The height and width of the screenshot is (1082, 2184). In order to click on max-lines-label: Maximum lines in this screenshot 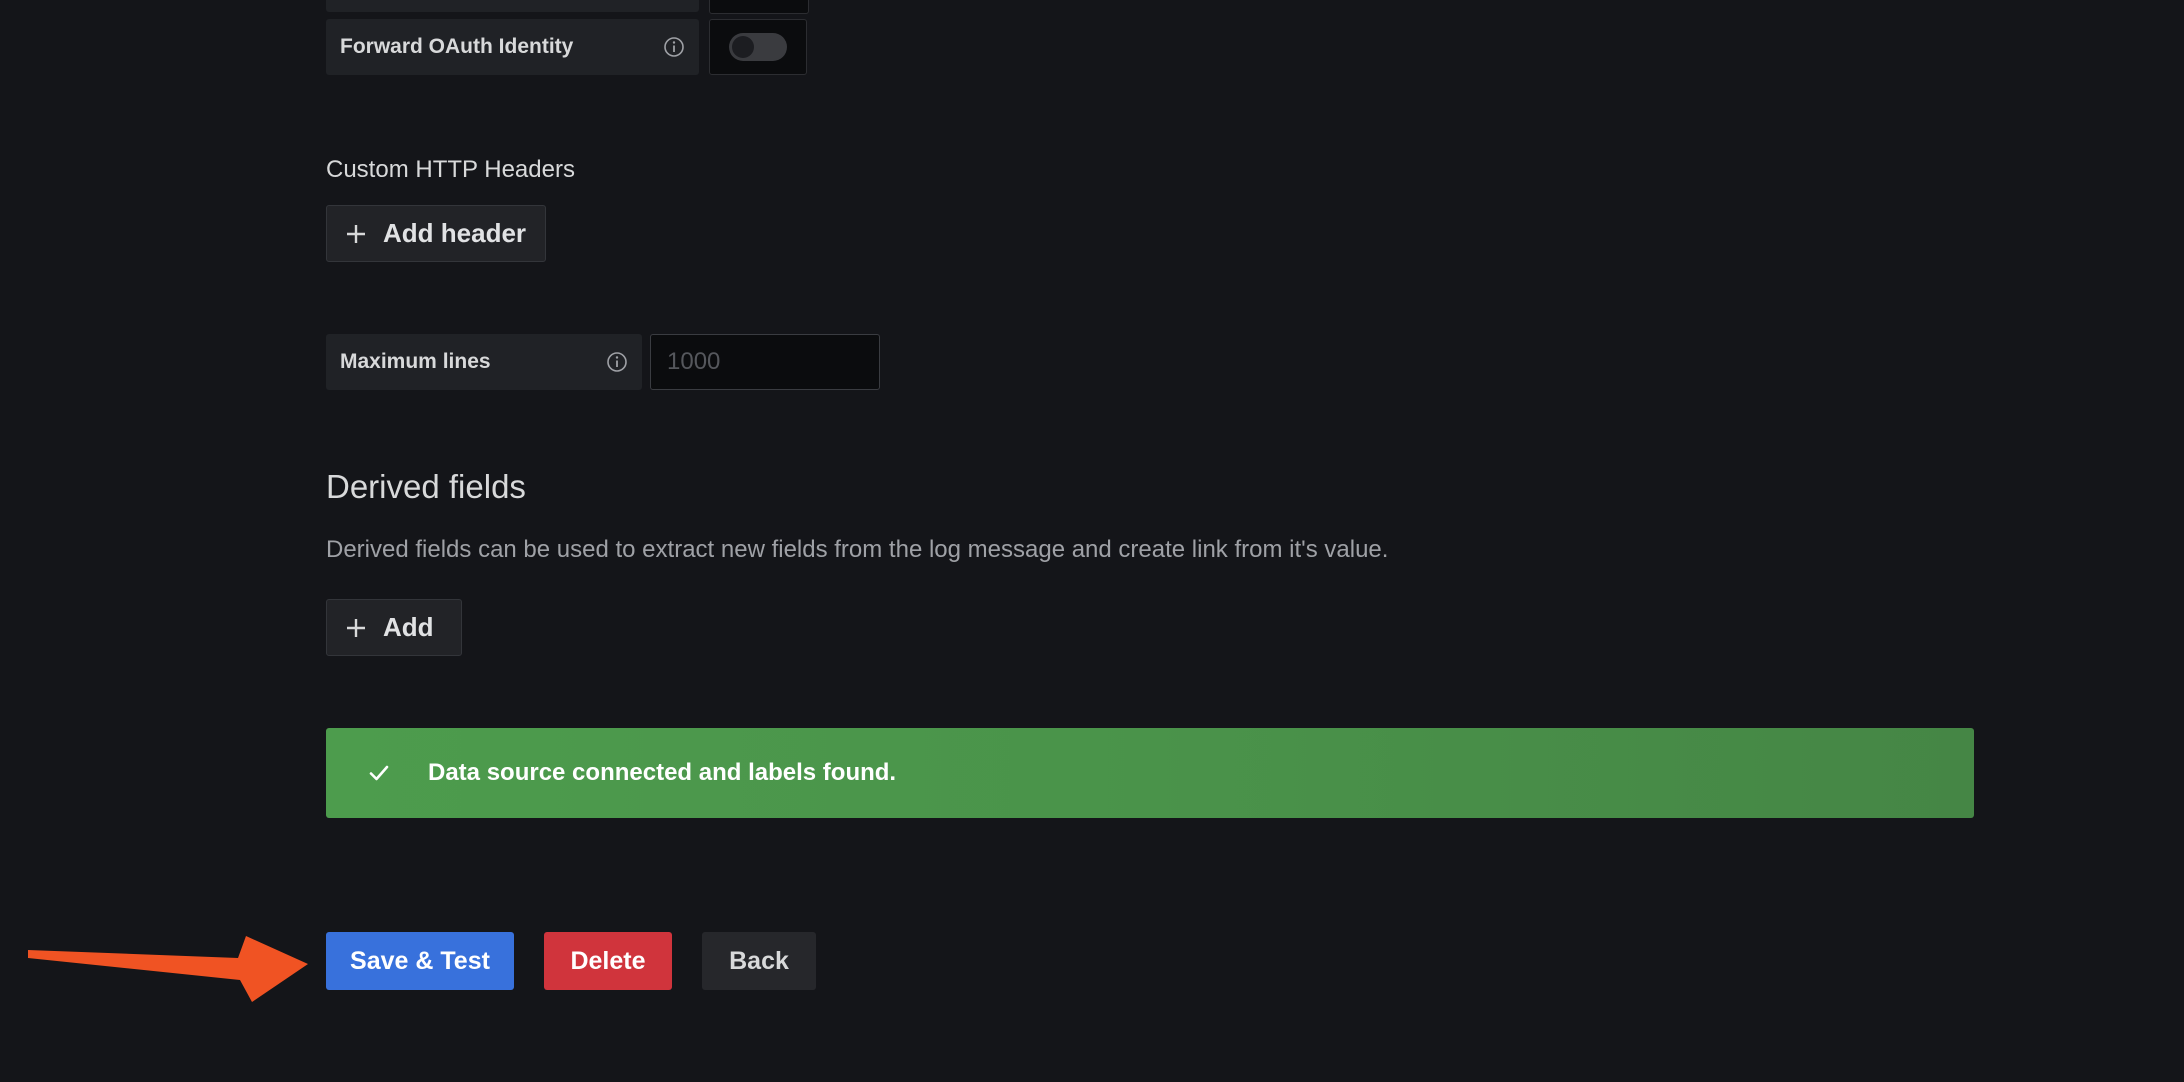, I will do `click(484, 362)`.